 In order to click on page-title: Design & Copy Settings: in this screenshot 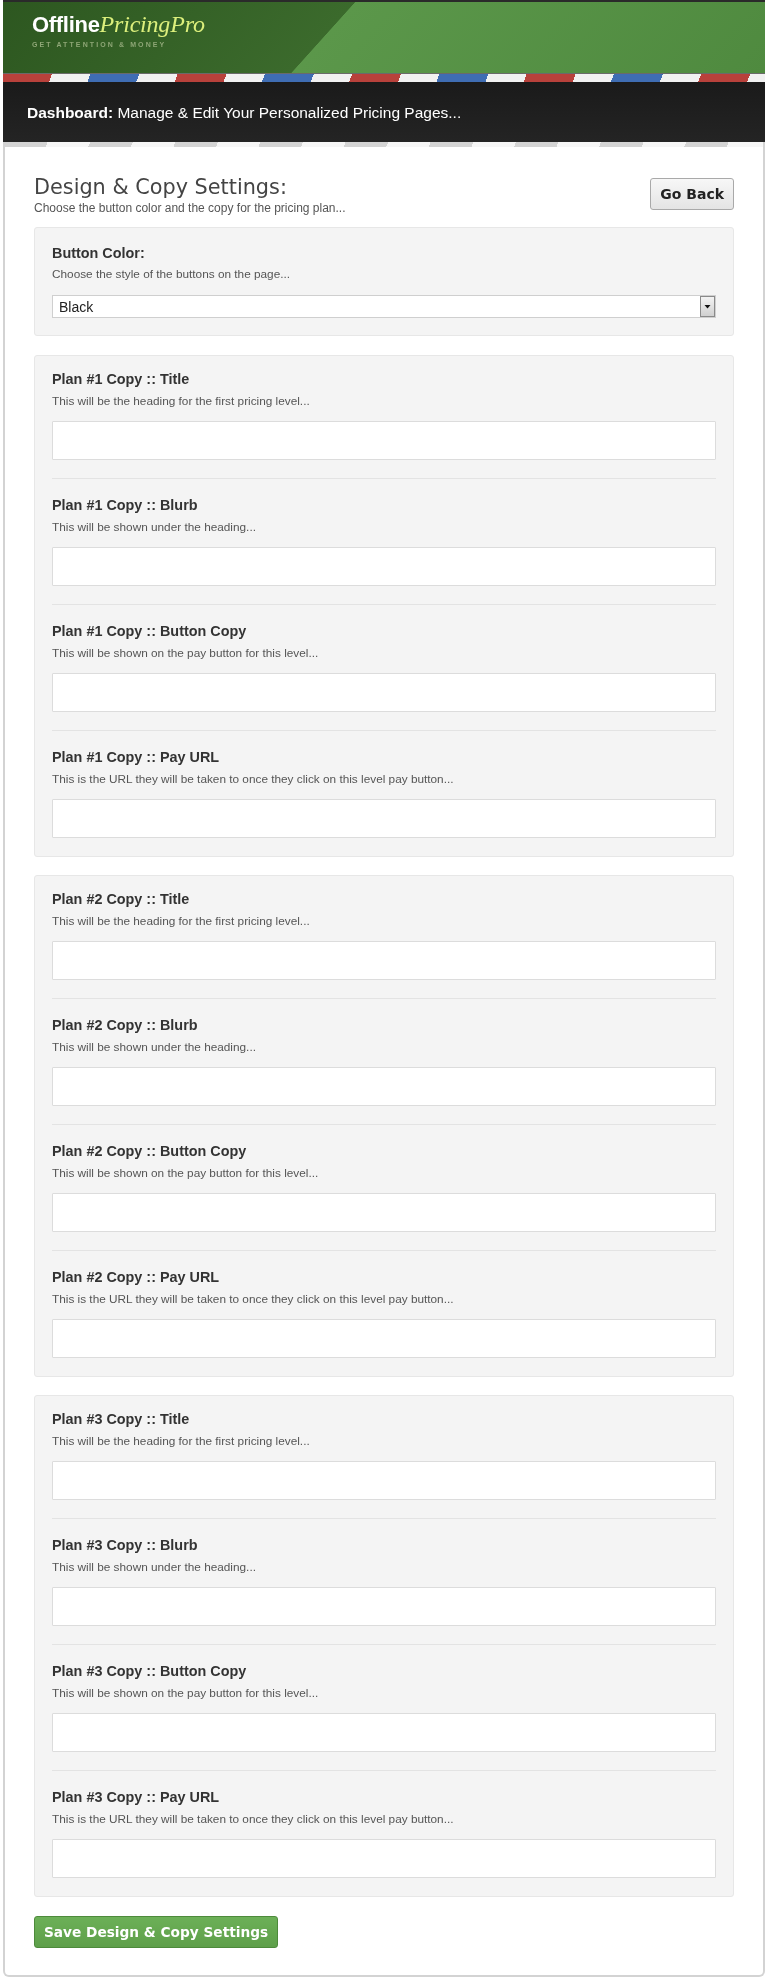, I will do `click(161, 187)`.